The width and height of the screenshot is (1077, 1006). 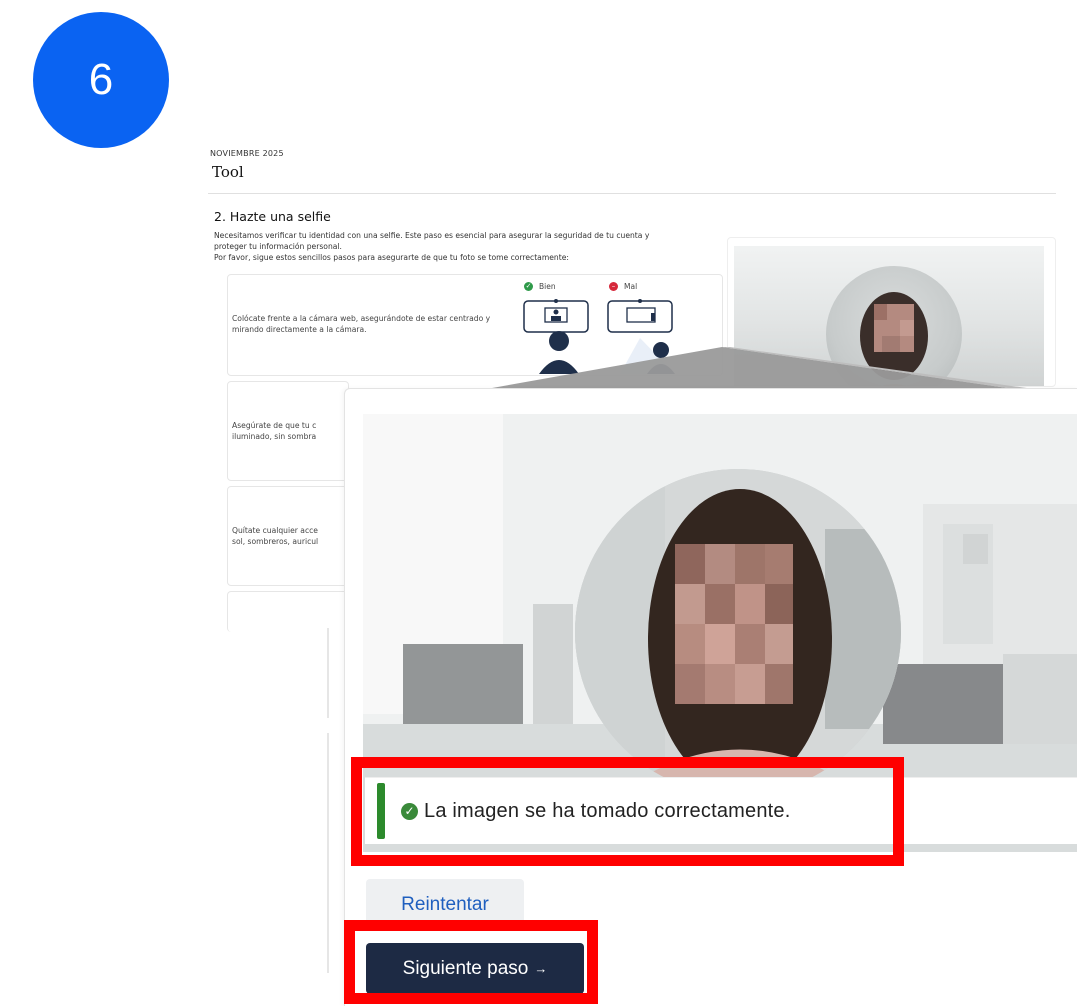 I want to click on tip-text-2a: Asegúrate de que tu c, so click(x=274, y=425).